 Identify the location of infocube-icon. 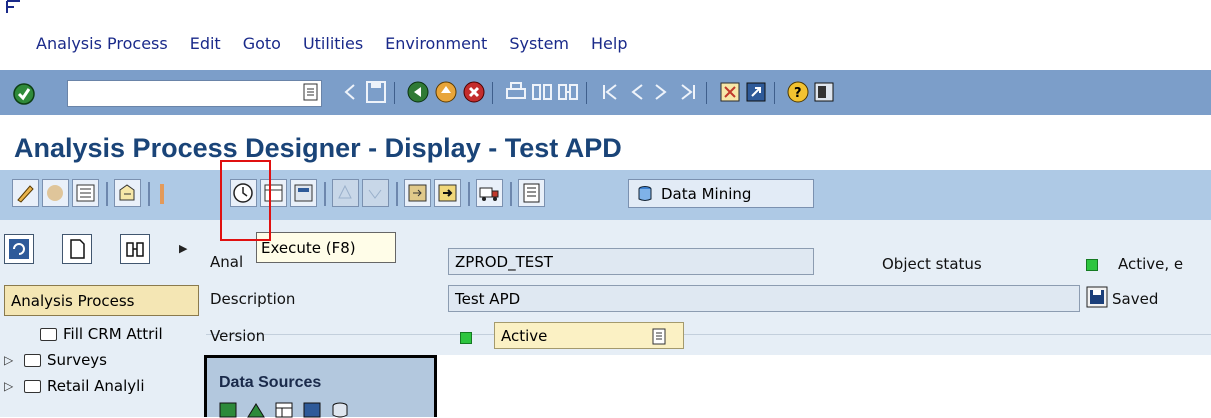
(228, 410).